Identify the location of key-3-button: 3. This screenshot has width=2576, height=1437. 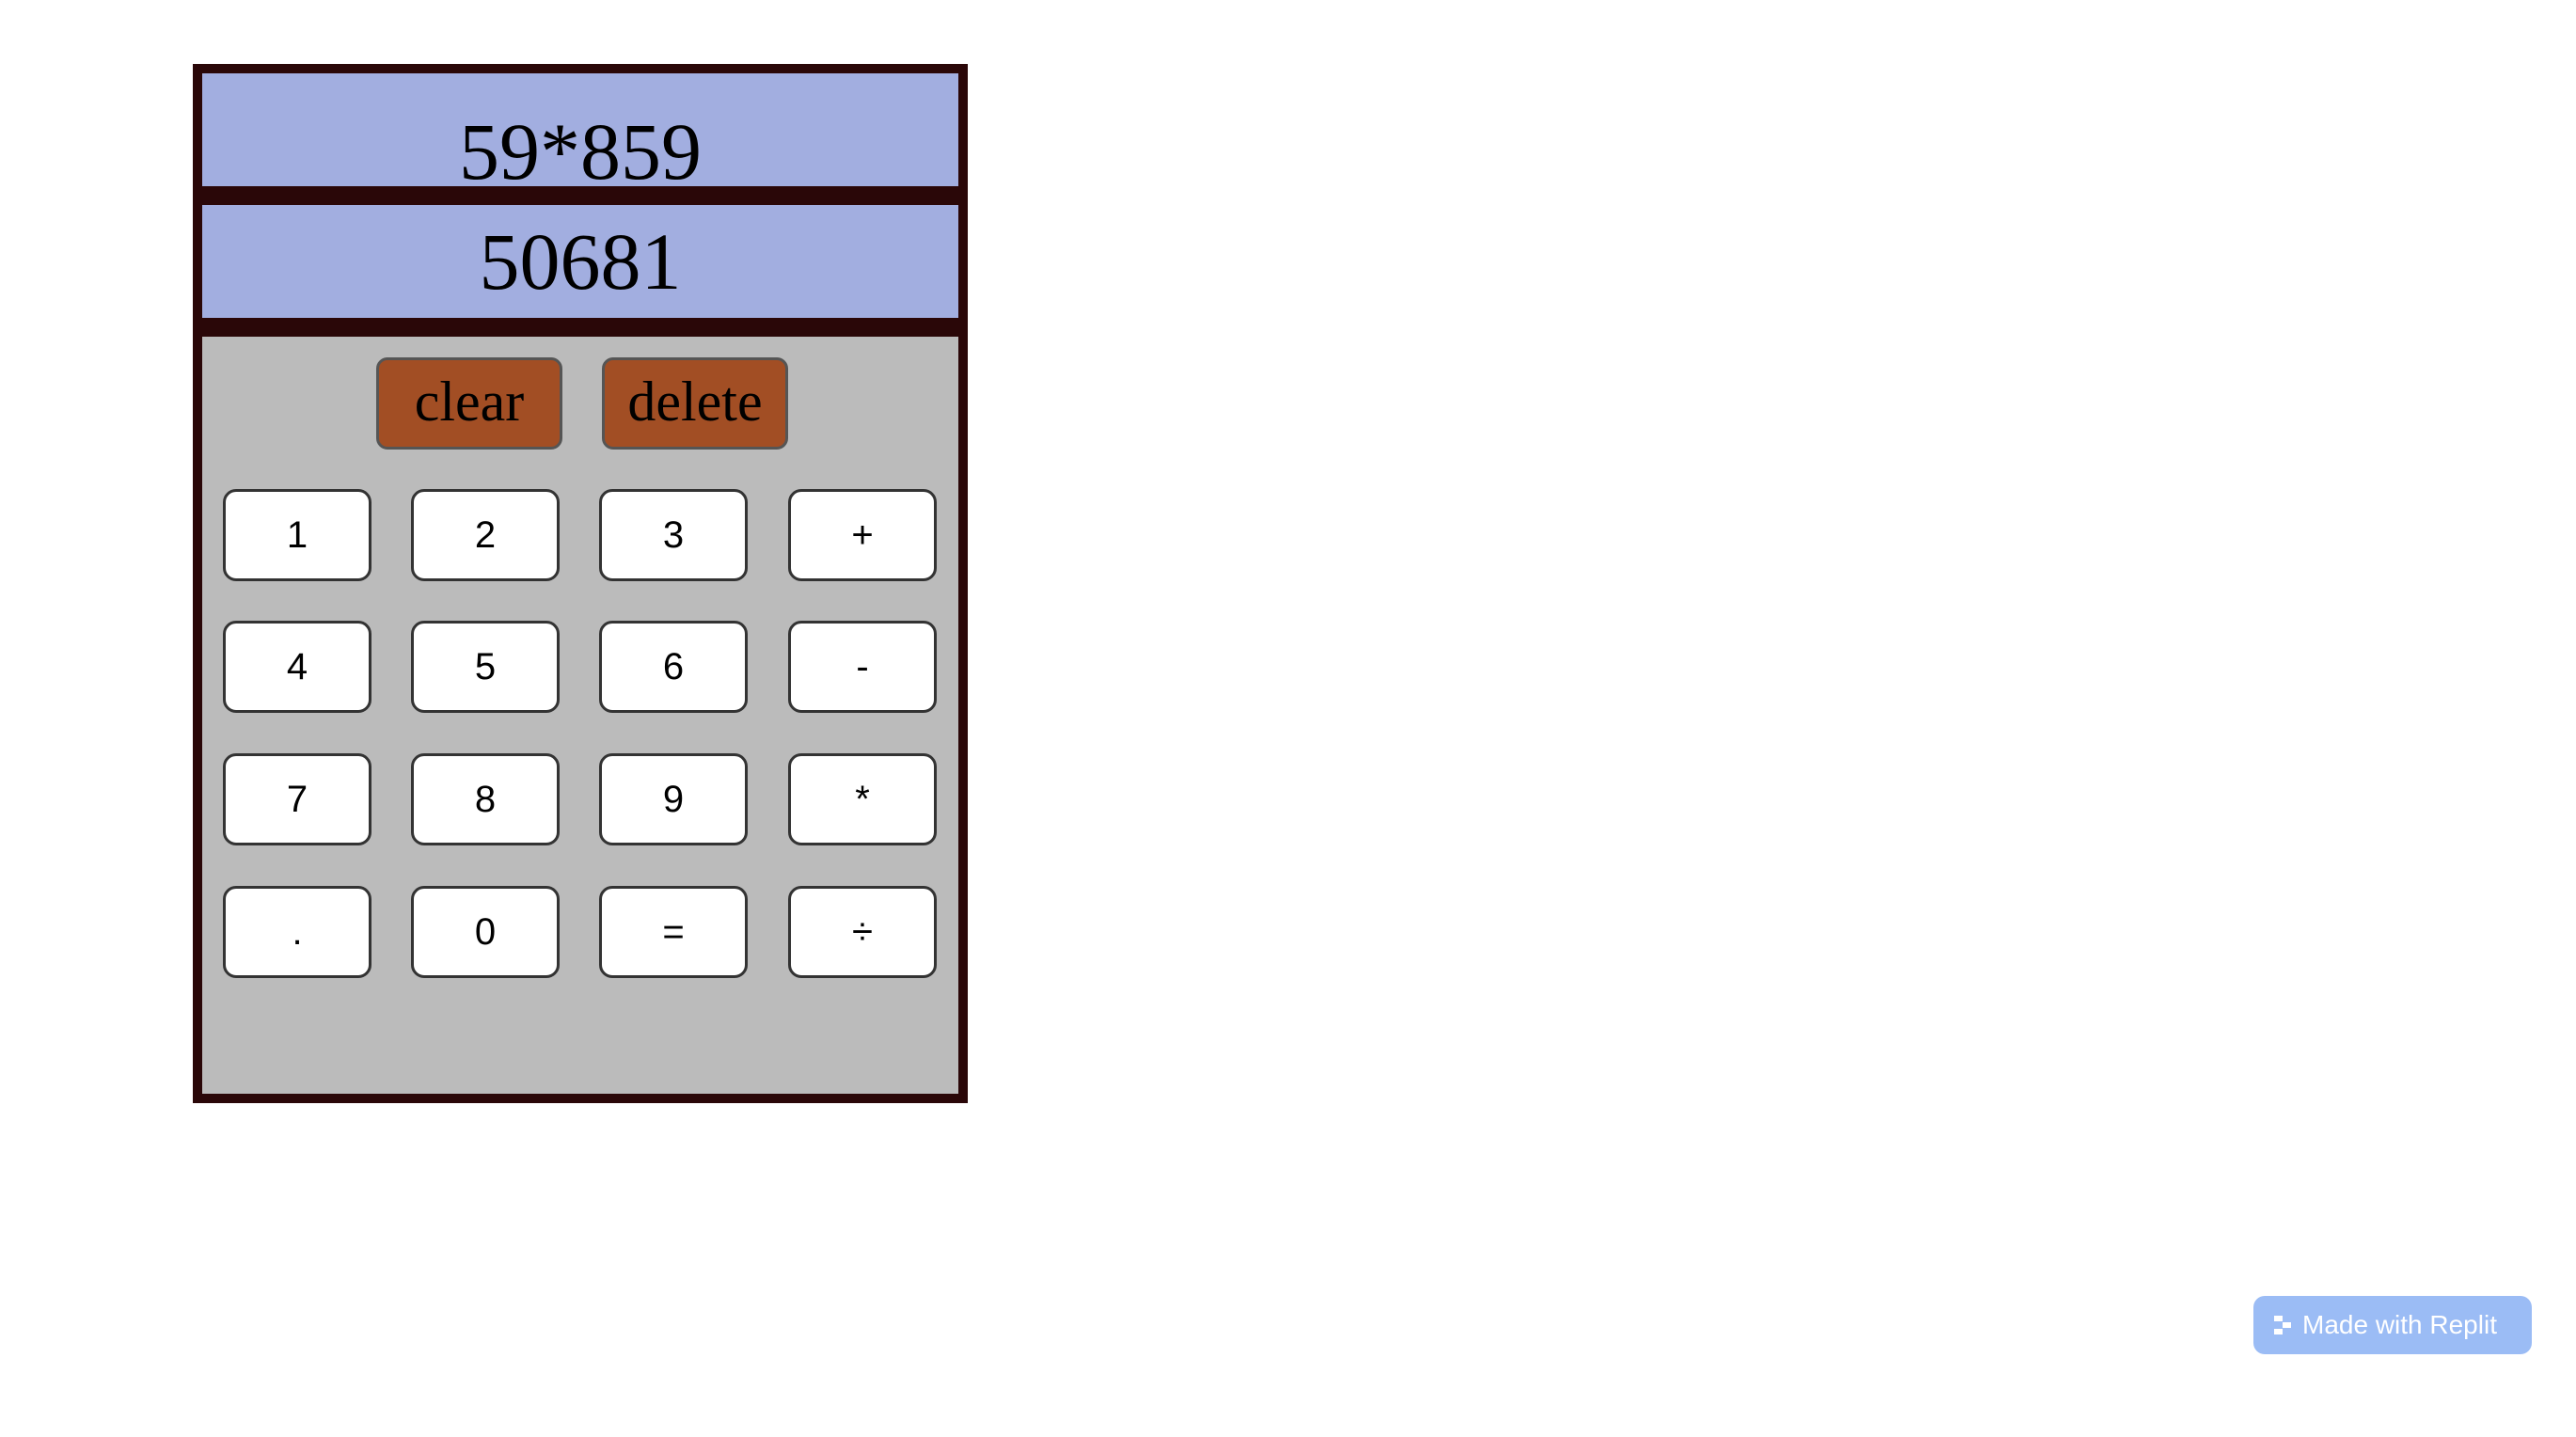
(673, 535).